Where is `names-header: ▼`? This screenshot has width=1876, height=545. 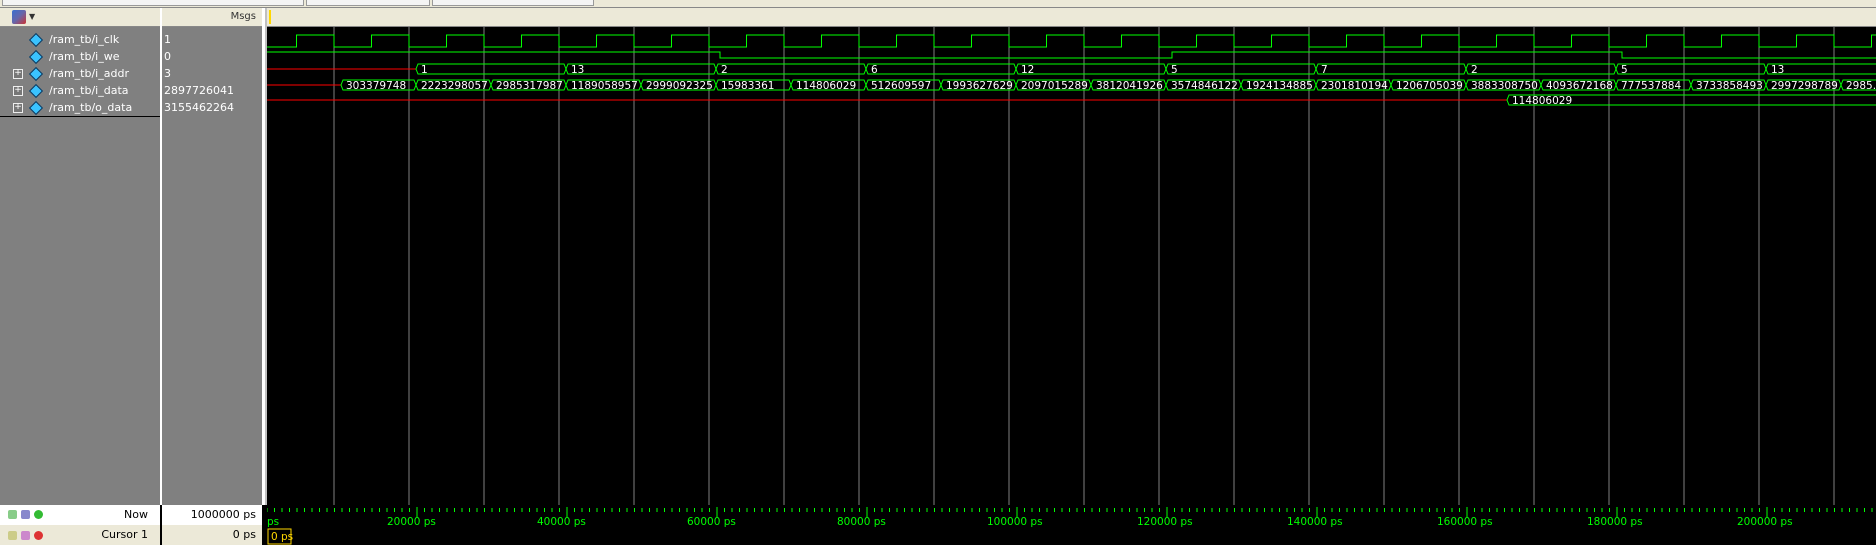
names-header: ▼ is located at coordinates (80, 17).